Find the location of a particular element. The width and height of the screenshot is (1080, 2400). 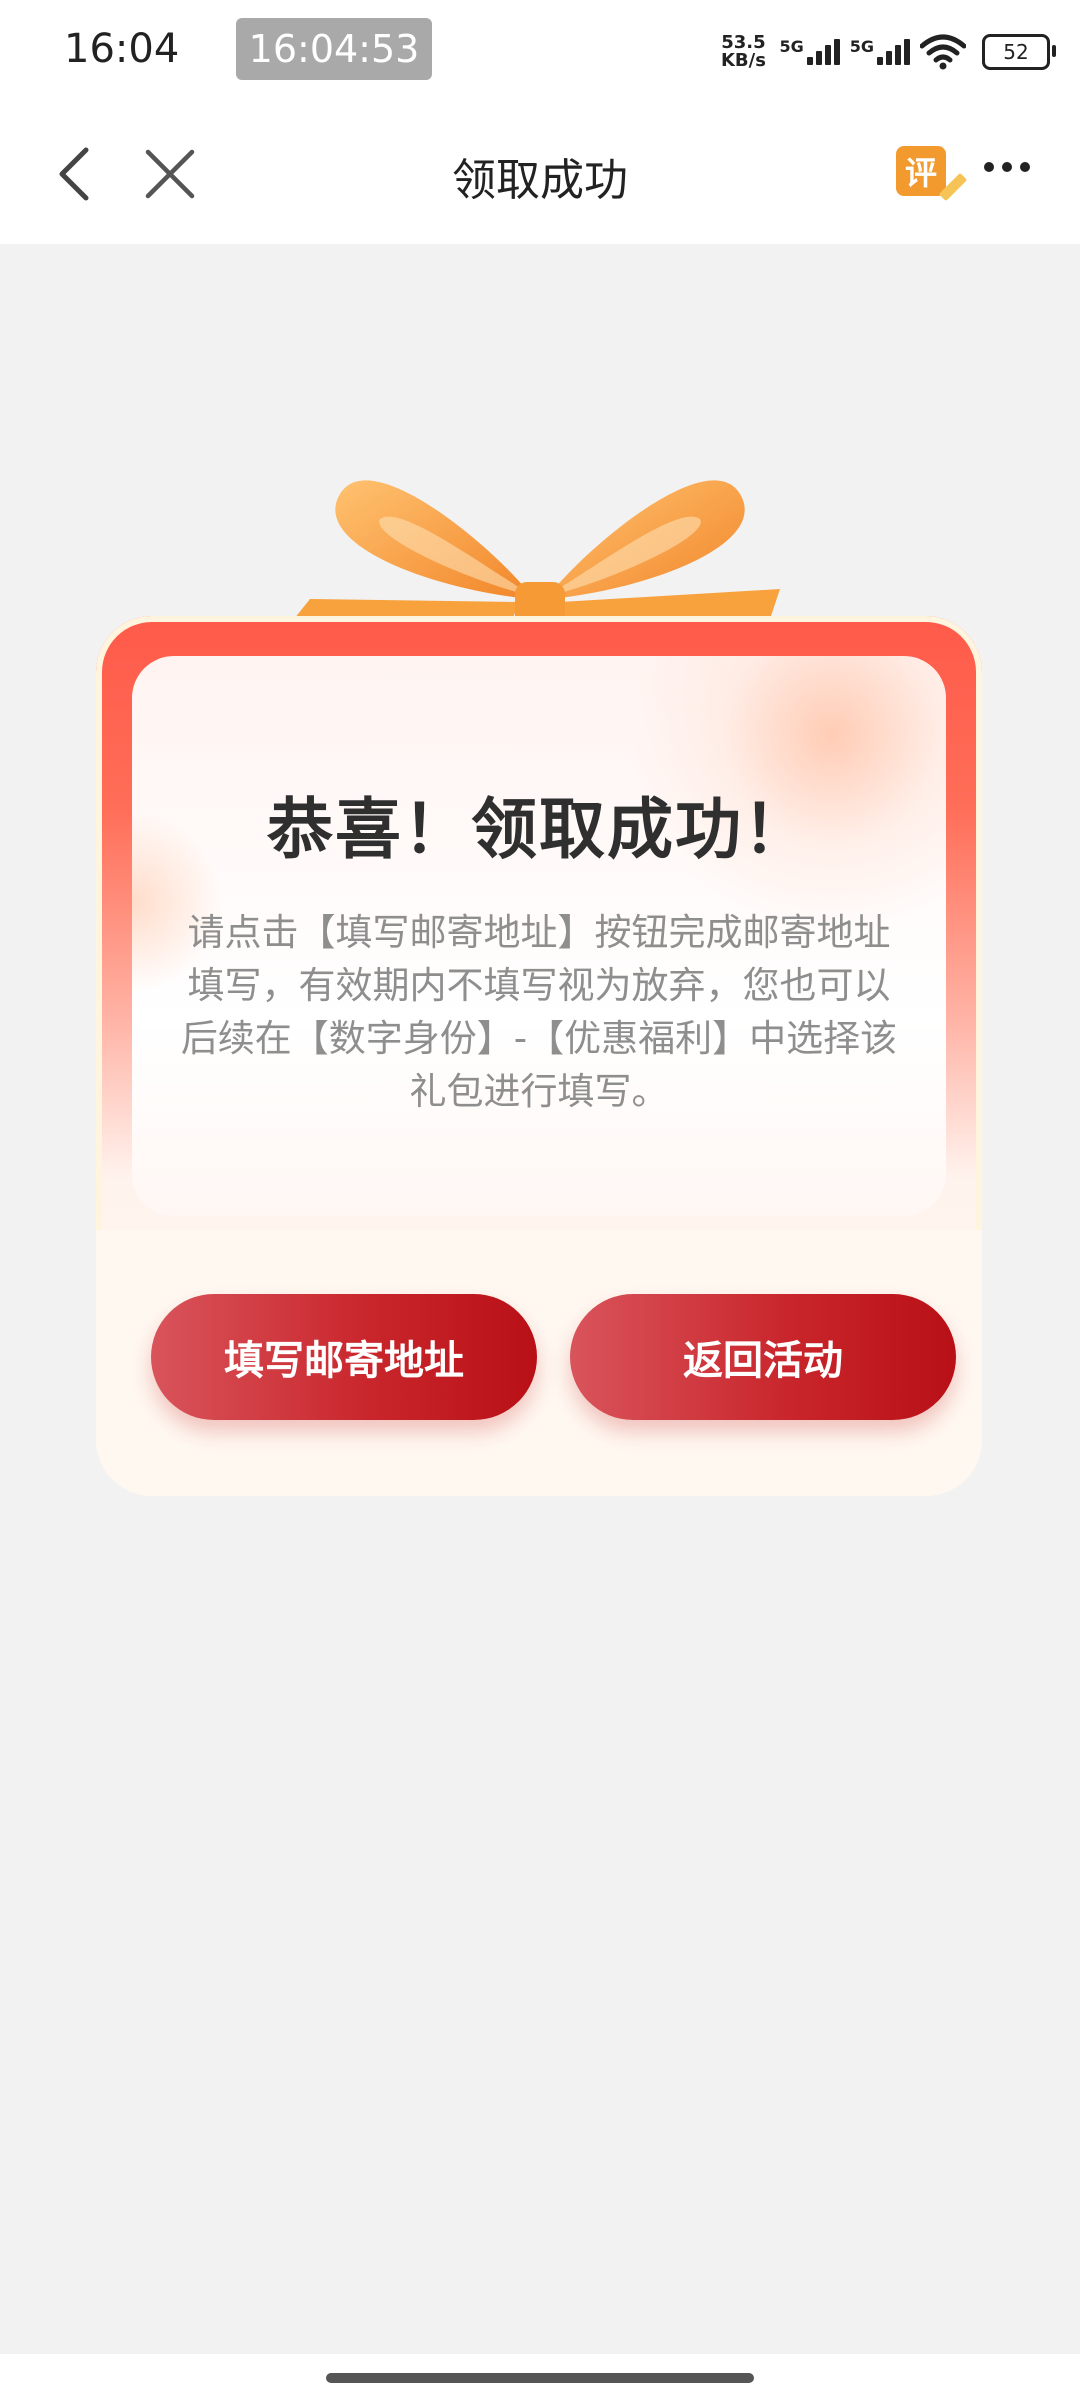

status-bar: 16:04 16:04:53 53.5 KB/s 5G 5G 52 is located at coordinates (540, 53).